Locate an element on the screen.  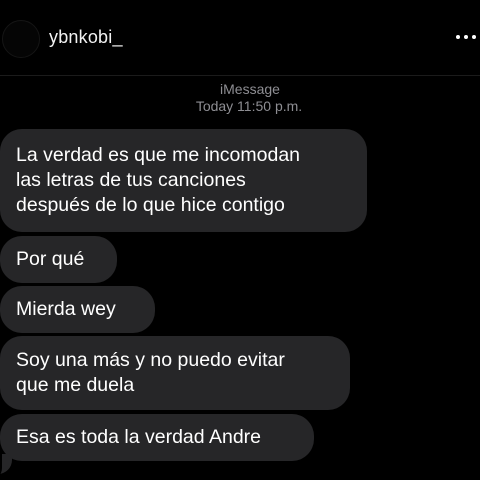
more-horizontal-icon is located at coordinates (466, 37).